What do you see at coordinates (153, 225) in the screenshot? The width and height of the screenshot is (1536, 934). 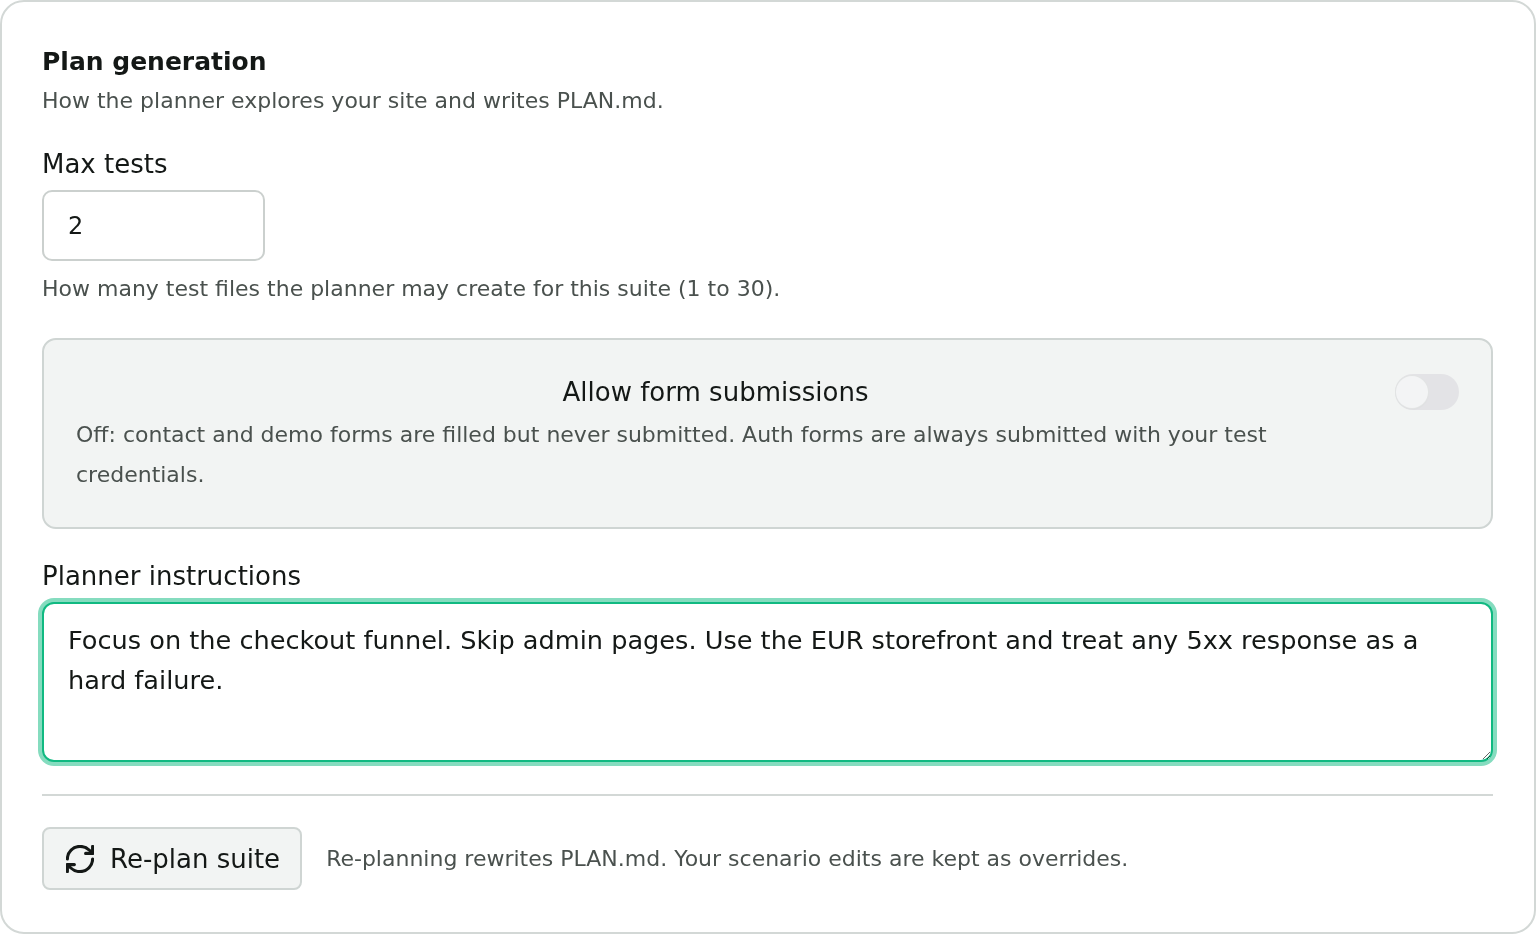 I see `max-tests-input: 2` at bounding box center [153, 225].